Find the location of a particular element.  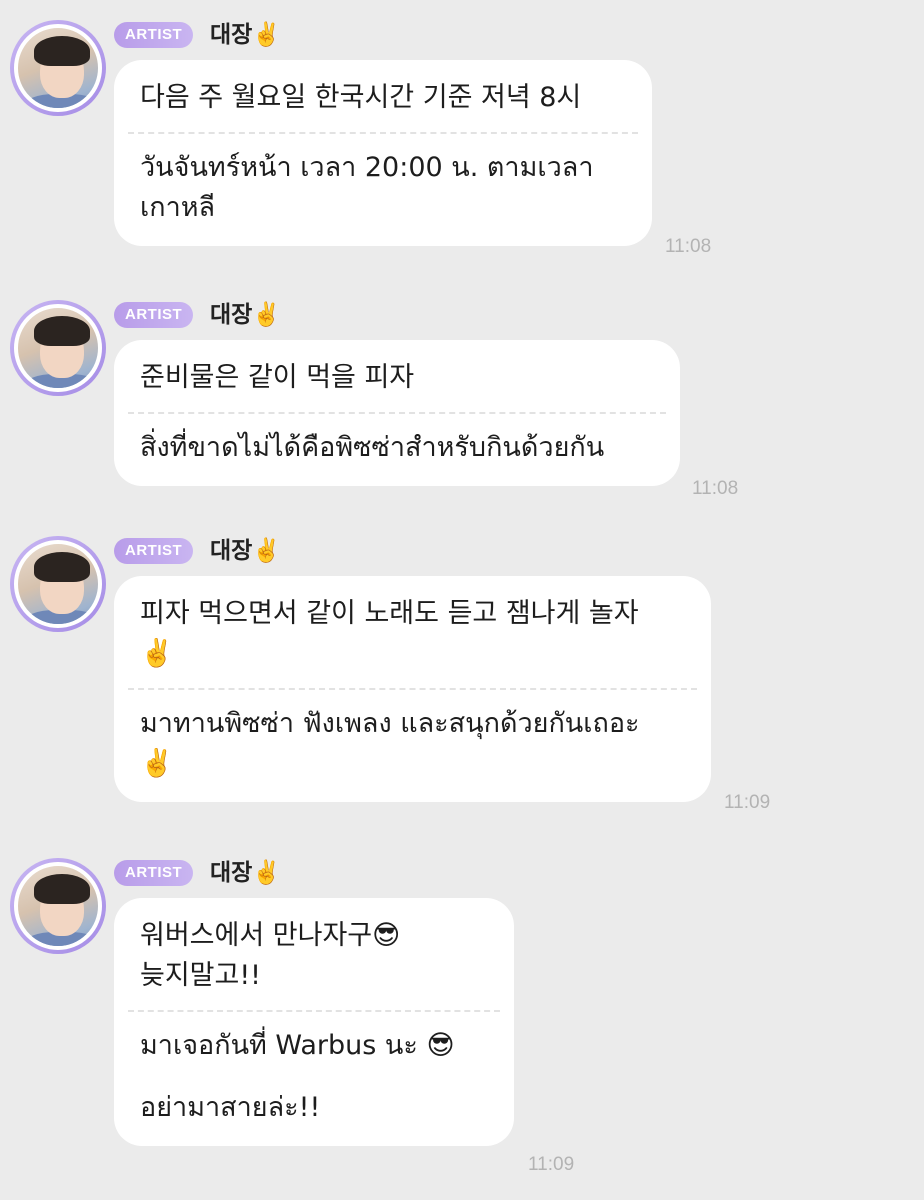

korean-text-line: 다음 주 월요일 한국시간 기준 저녁 8시 is located at coordinates (361, 97).